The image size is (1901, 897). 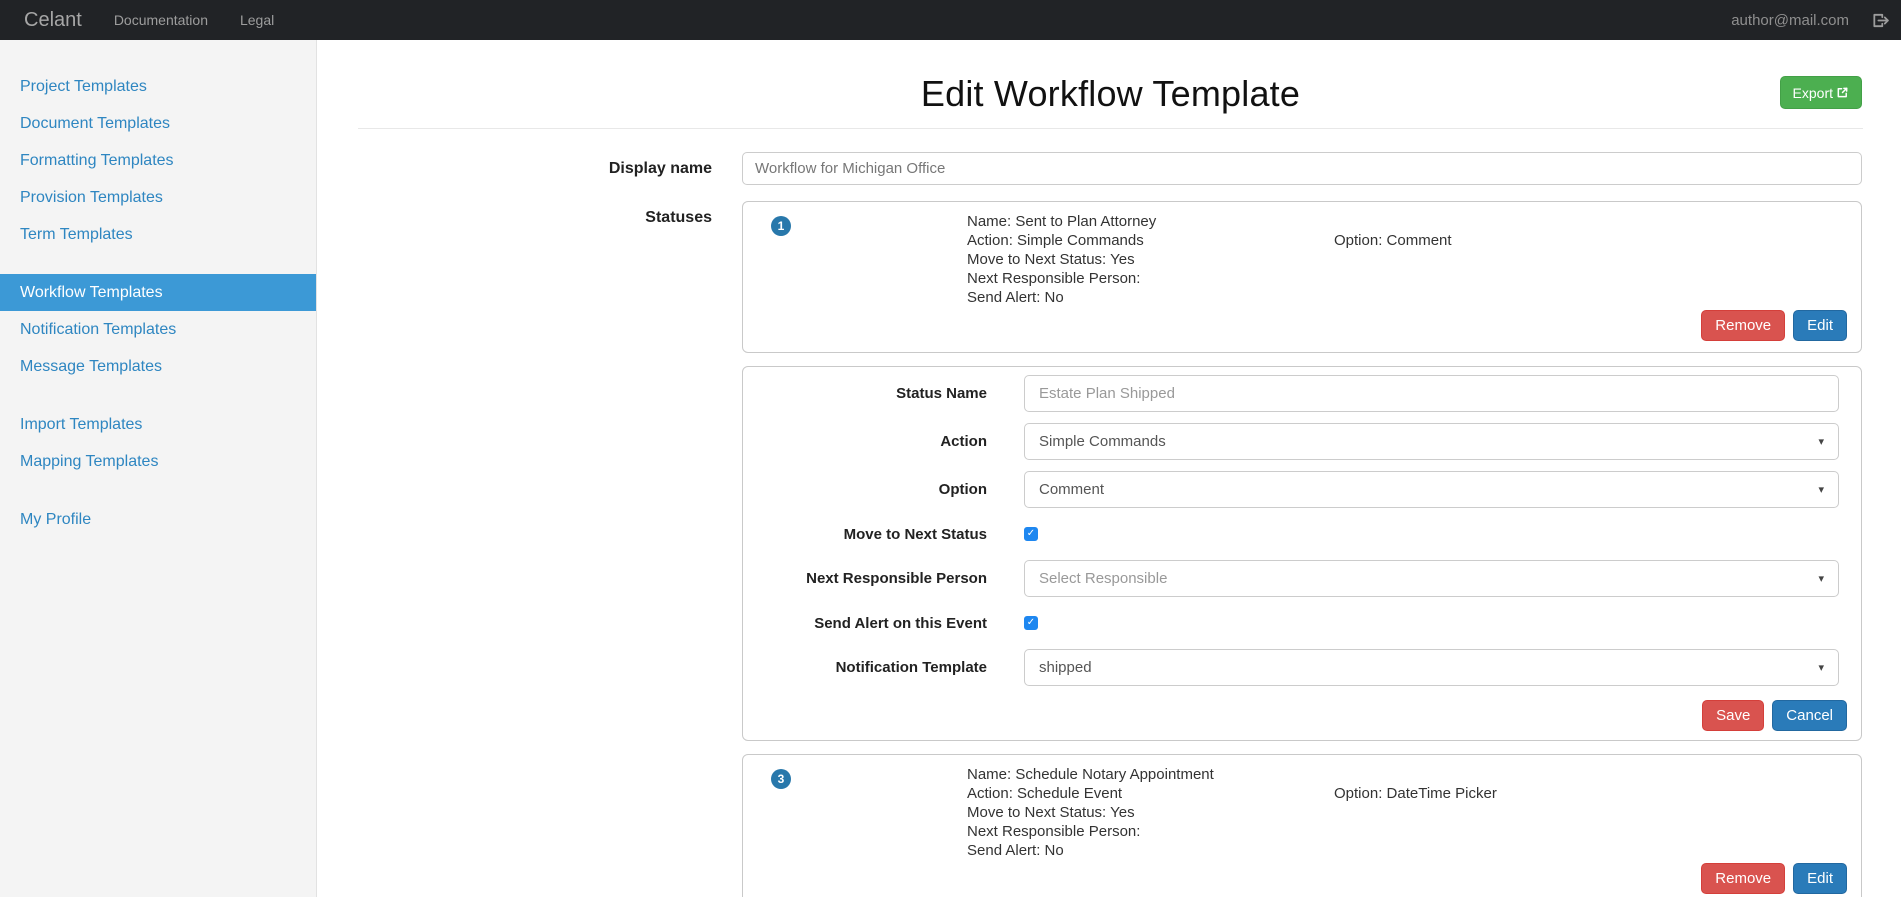 I want to click on brand-logo: Celant, so click(x=53, y=20).